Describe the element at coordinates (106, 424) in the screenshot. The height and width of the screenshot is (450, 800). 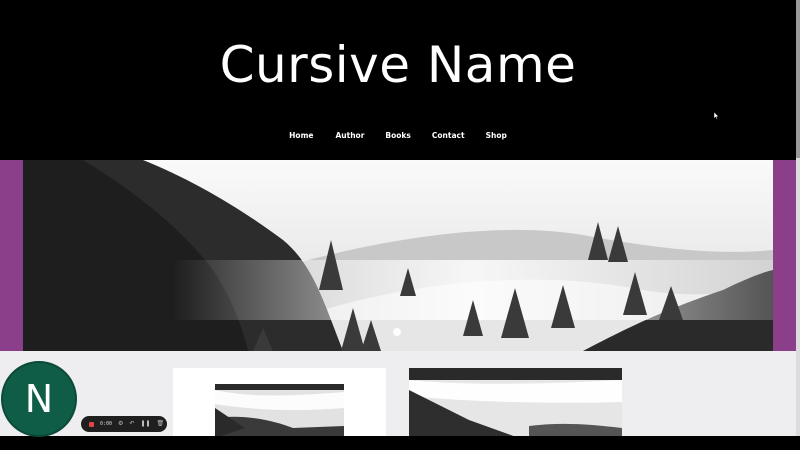
I see `recording-time: 0:00` at that location.